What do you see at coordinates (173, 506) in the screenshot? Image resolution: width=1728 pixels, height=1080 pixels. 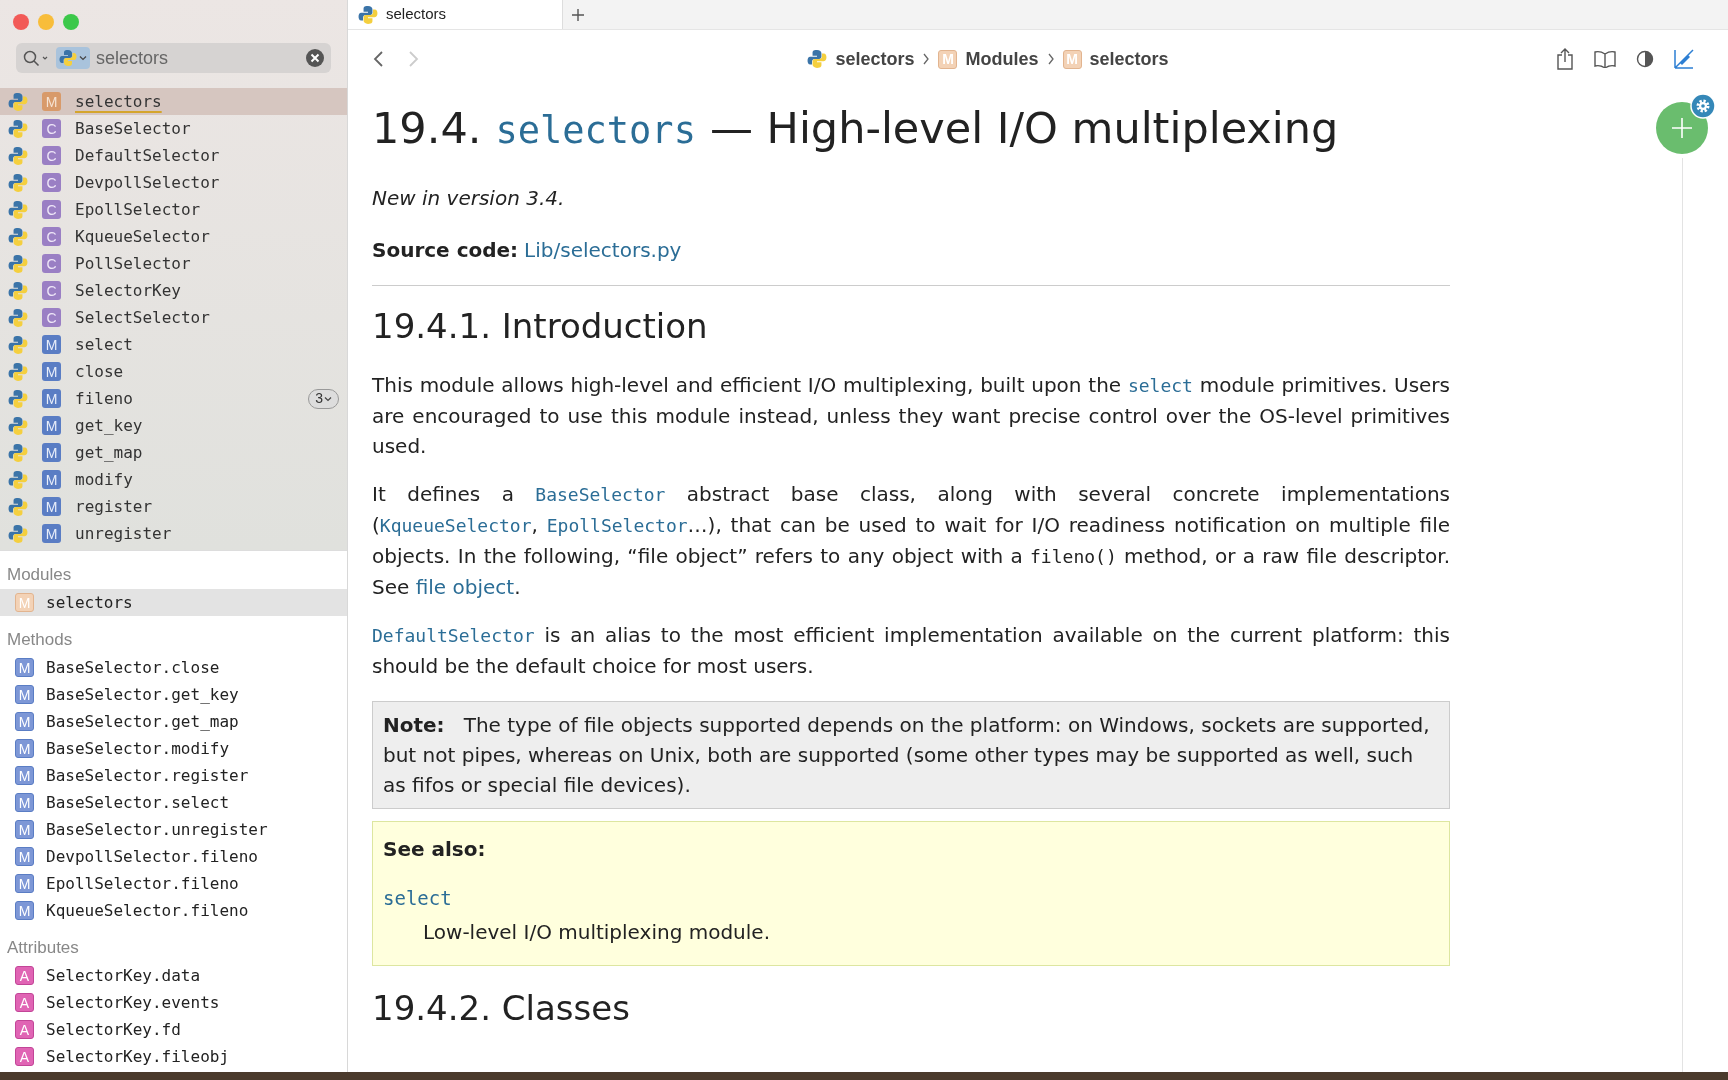 I see `search-result-row: M register` at bounding box center [173, 506].